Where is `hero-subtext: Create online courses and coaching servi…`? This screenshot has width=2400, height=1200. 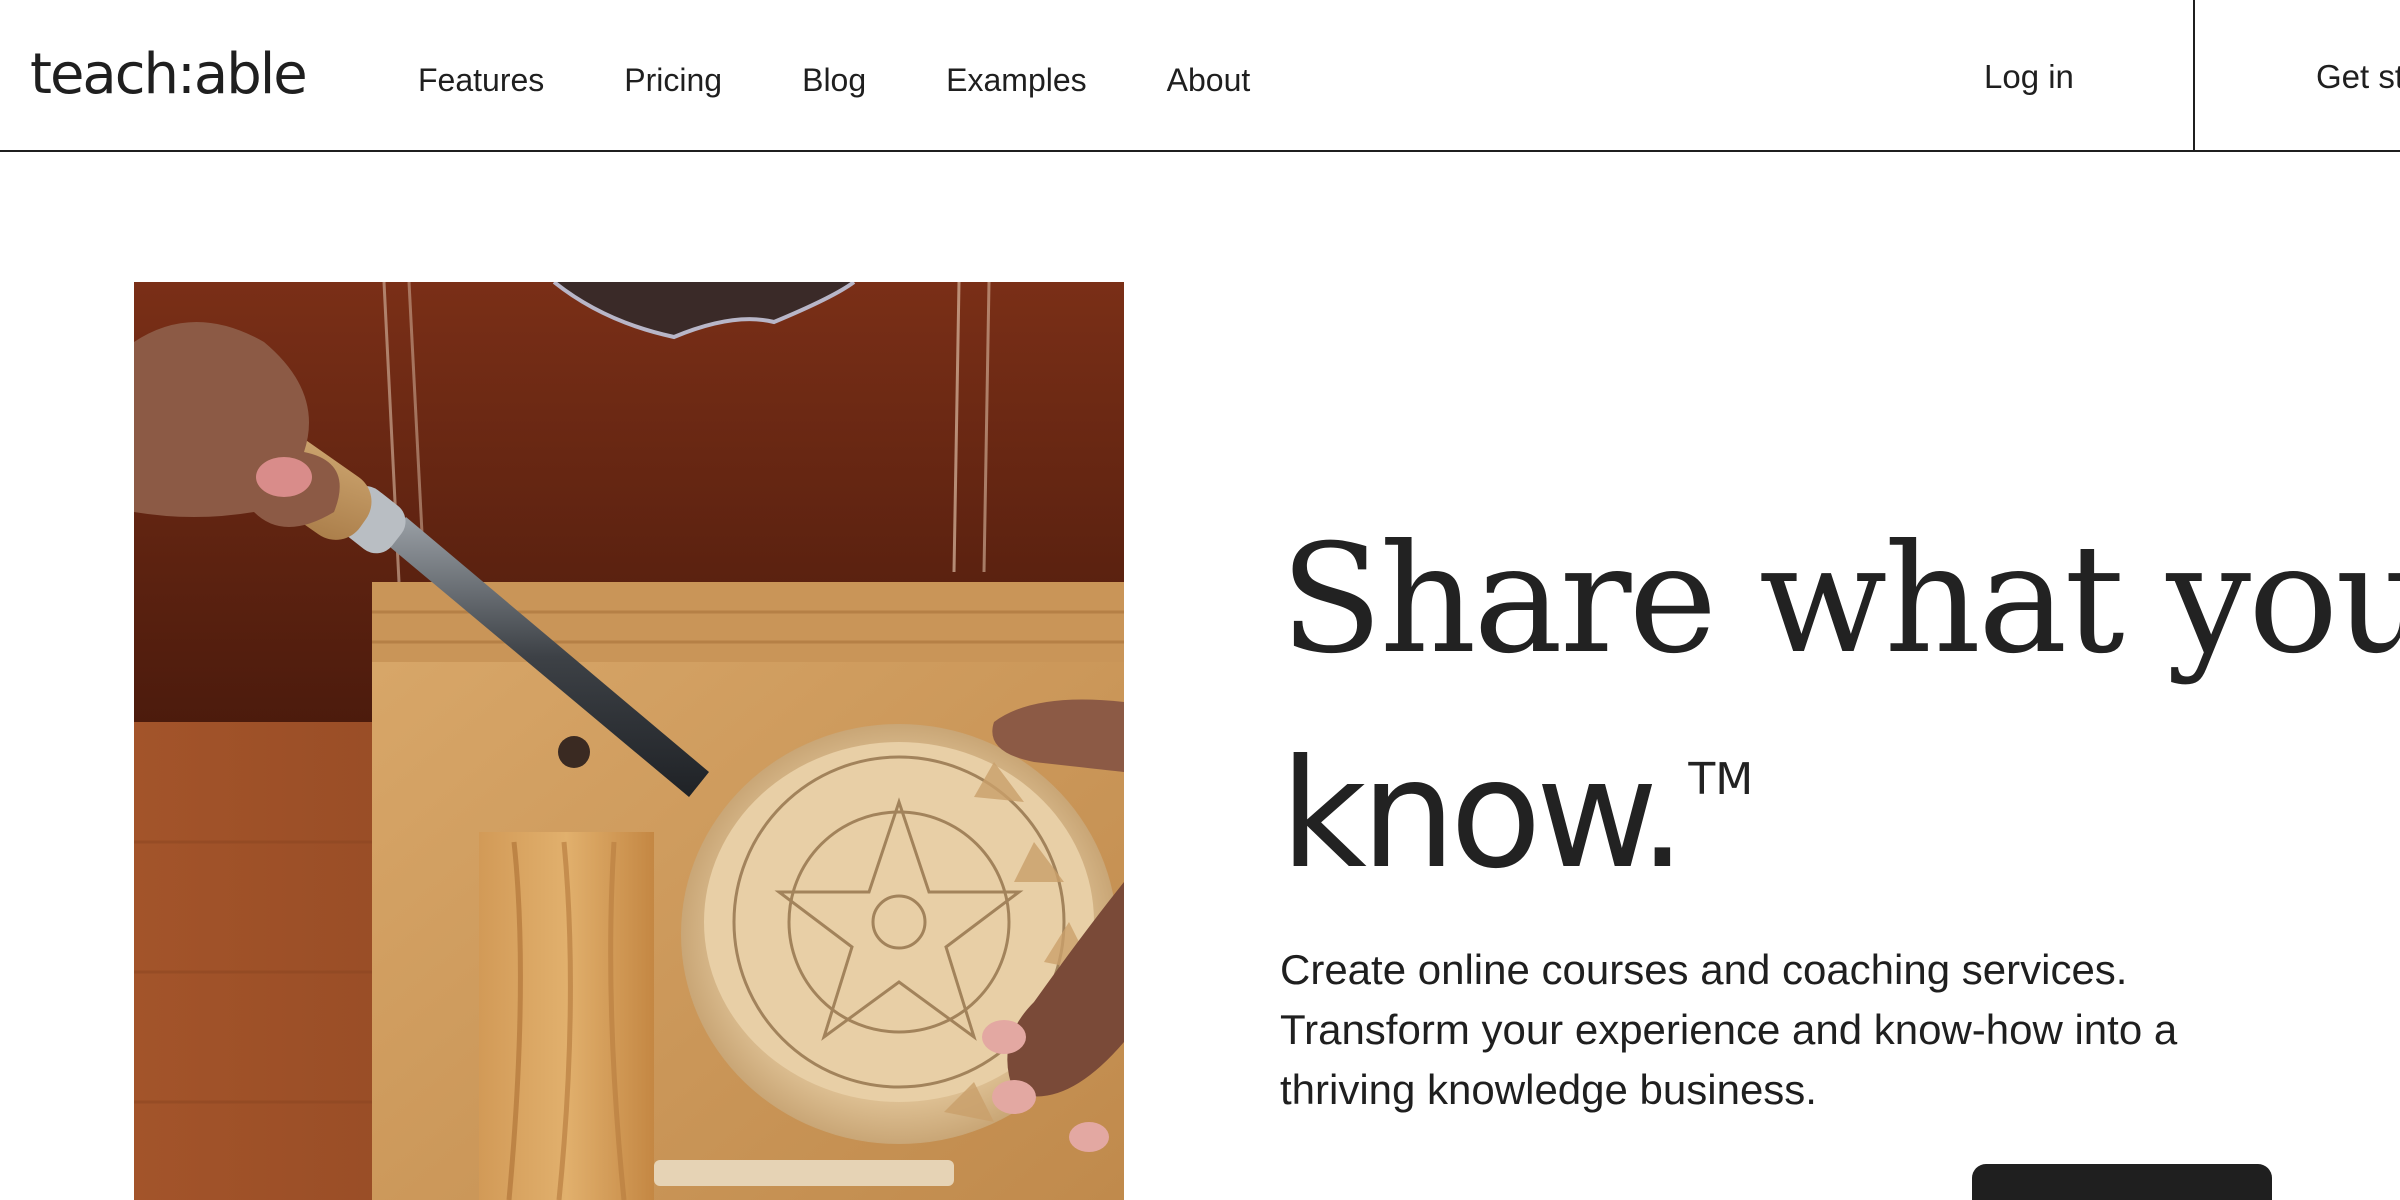 hero-subtext: Create online courses and coaching servi… is located at coordinates (1729, 1029).